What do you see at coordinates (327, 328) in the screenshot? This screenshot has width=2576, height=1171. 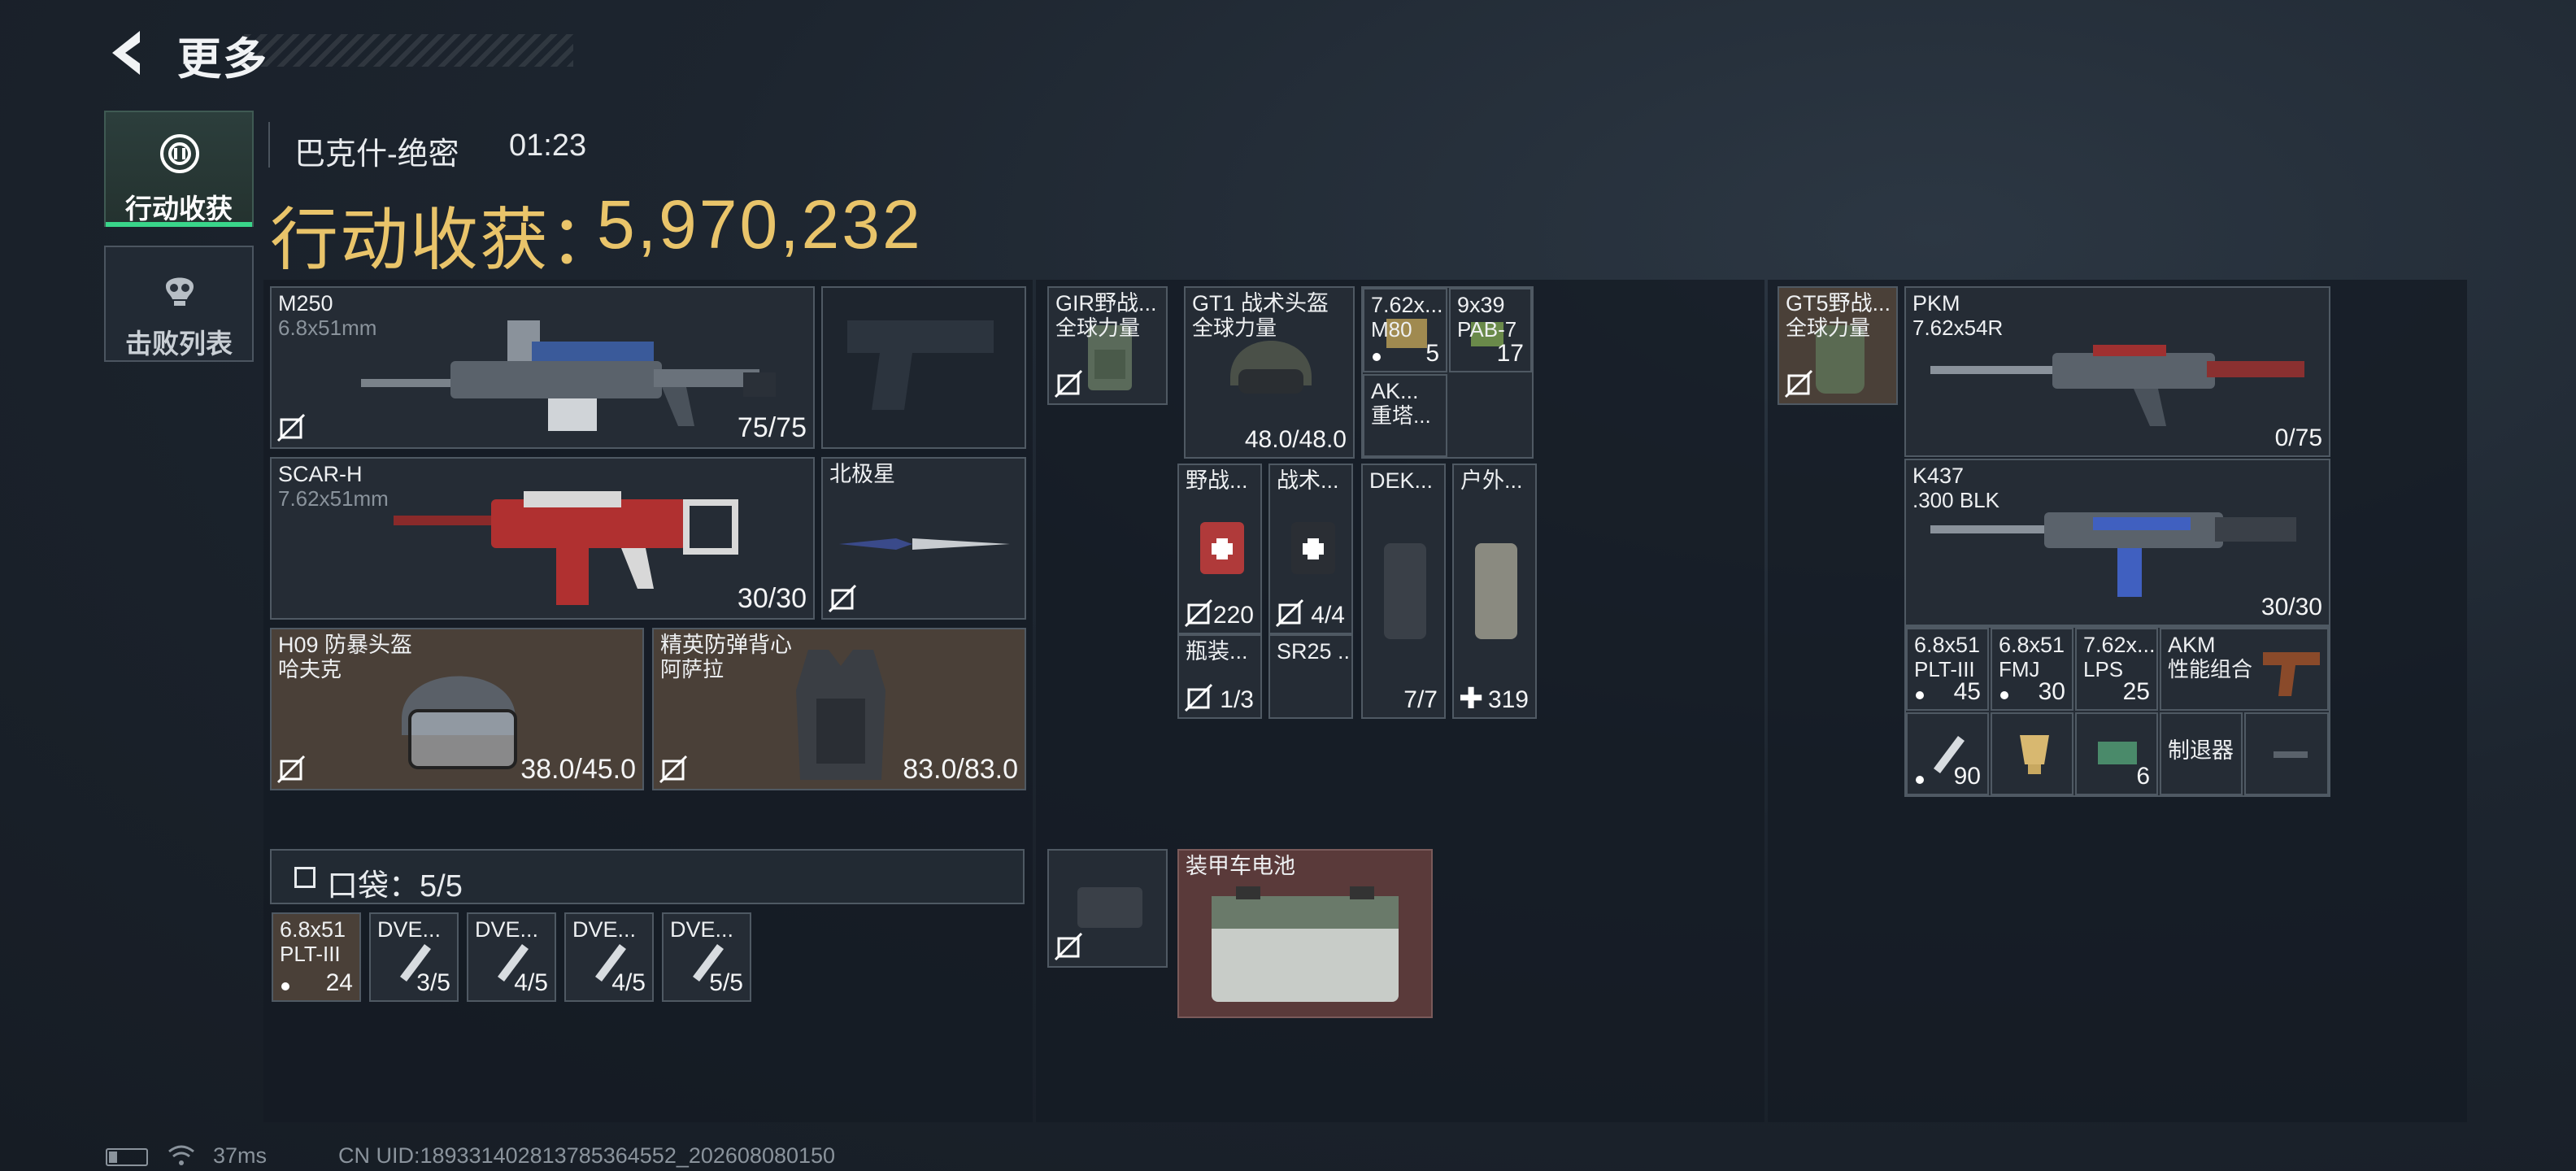 I see `weapon-caliber: 6.8x51mm` at bounding box center [327, 328].